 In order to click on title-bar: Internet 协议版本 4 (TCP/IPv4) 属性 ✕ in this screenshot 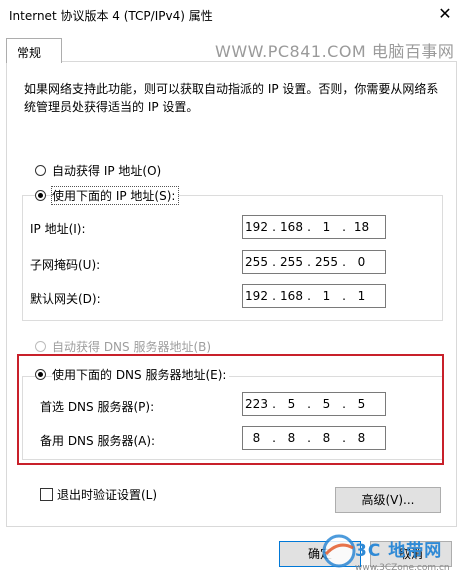, I will do `click(232, 15)`.